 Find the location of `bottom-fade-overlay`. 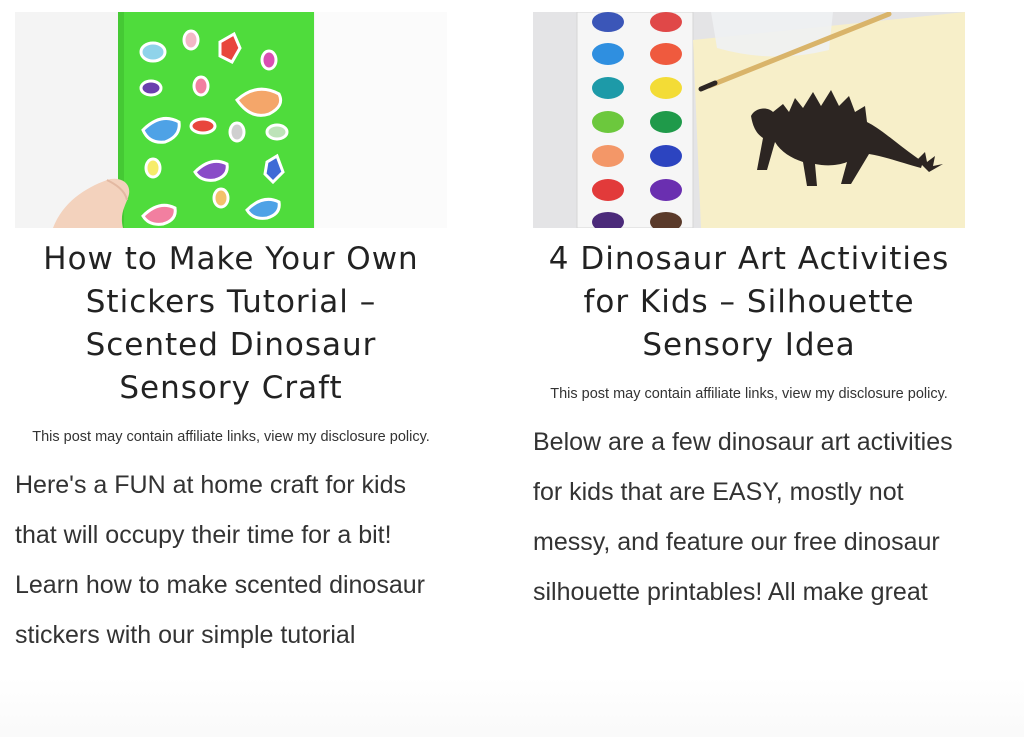

bottom-fade-overlay is located at coordinates (512, 707).